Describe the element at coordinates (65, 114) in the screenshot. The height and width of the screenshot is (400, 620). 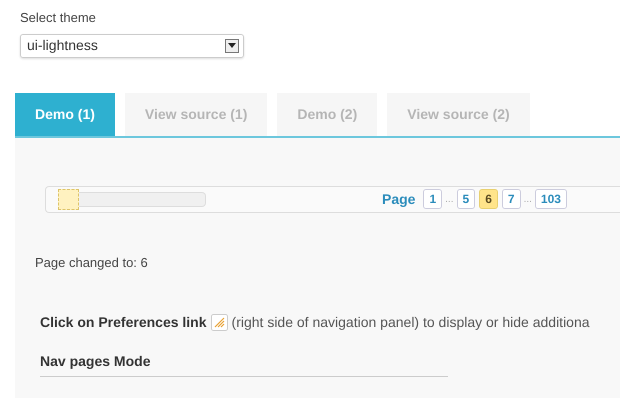
I see `tab: Demo (1)` at that location.